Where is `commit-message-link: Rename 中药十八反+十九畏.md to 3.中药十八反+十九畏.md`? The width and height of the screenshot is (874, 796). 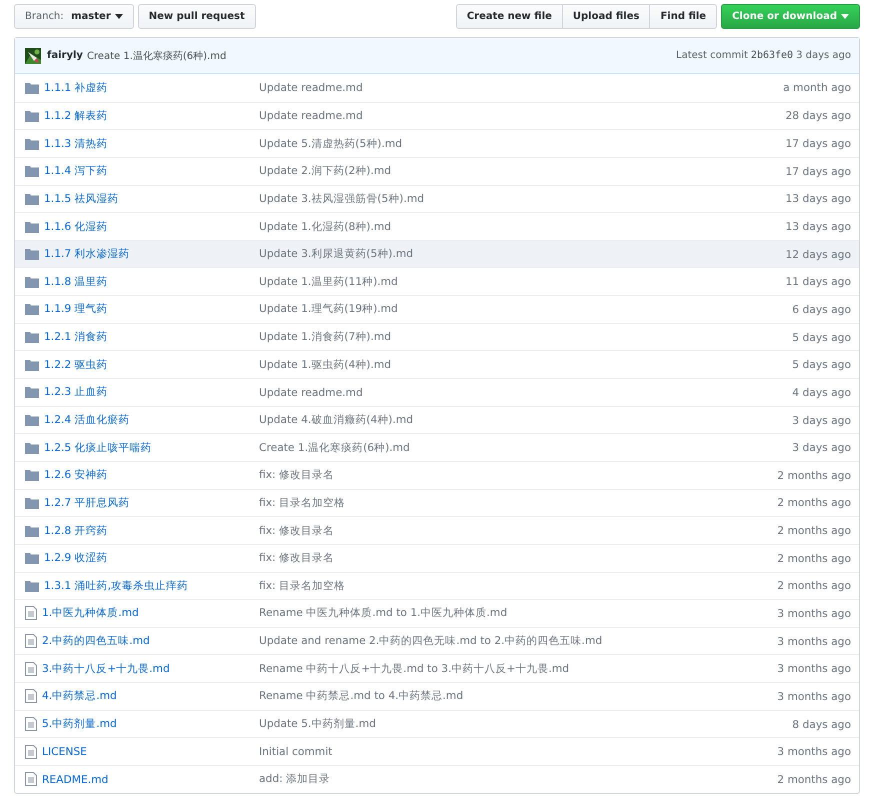
commit-message-link: Rename 中药十八反+十九畏.md to 3.中药十八反+十九畏.md is located at coordinates (414, 668).